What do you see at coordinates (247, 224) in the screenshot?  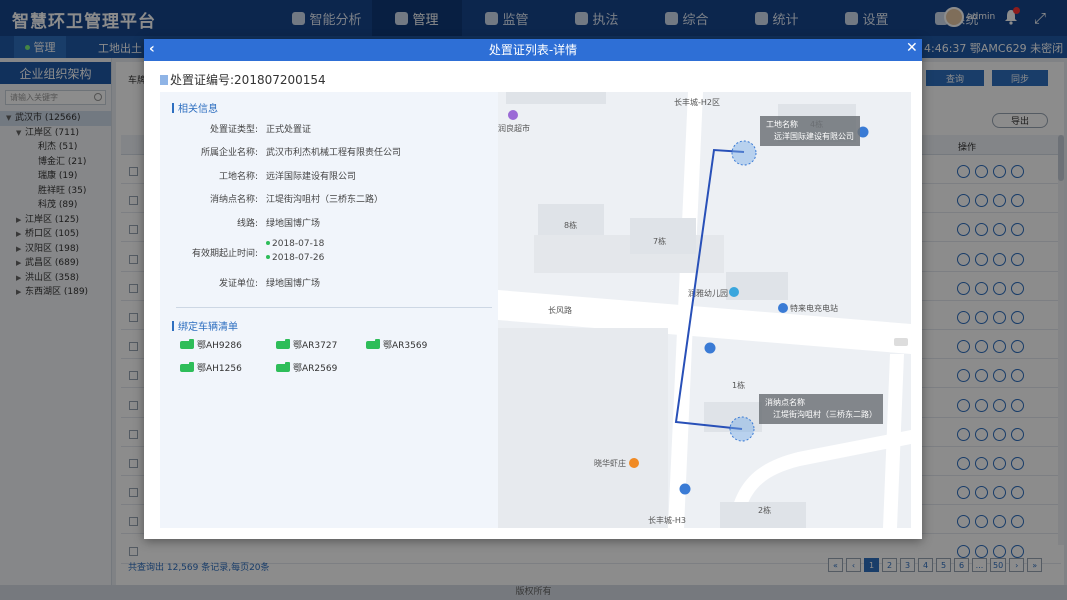 I see `field-label: 线路:` at bounding box center [247, 224].